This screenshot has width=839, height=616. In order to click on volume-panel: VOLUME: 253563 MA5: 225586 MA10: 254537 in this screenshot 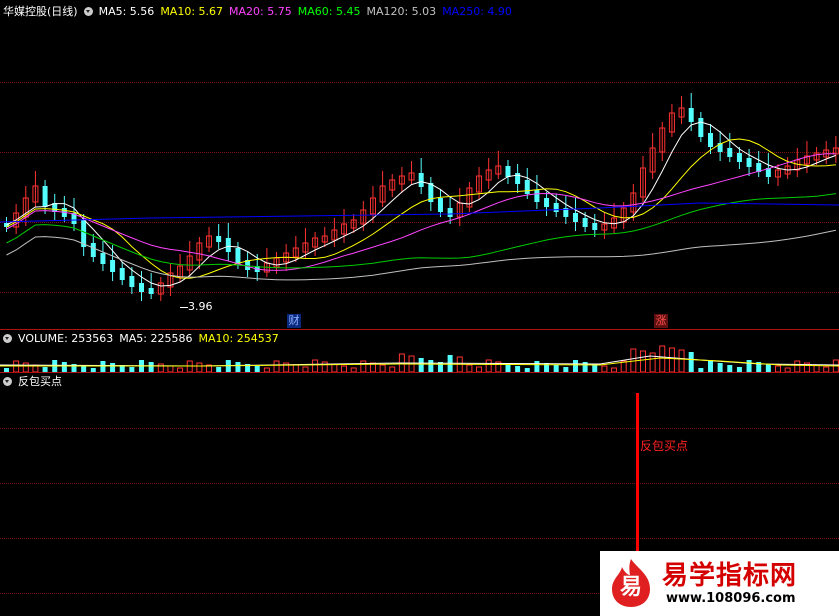, I will do `click(419, 351)`.